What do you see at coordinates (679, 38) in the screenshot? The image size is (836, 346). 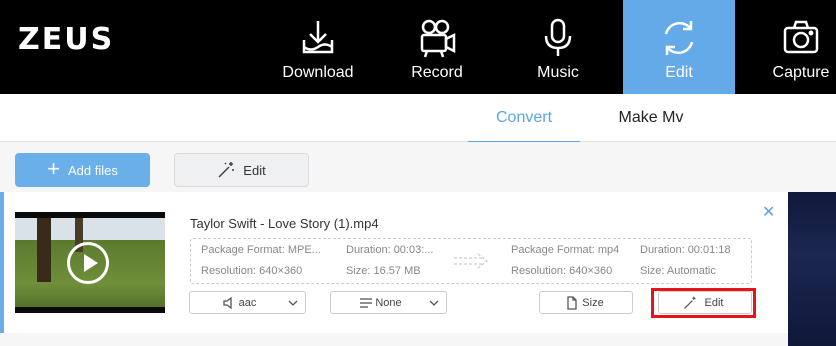 I see `refresh-icon` at bounding box center [679, 38].